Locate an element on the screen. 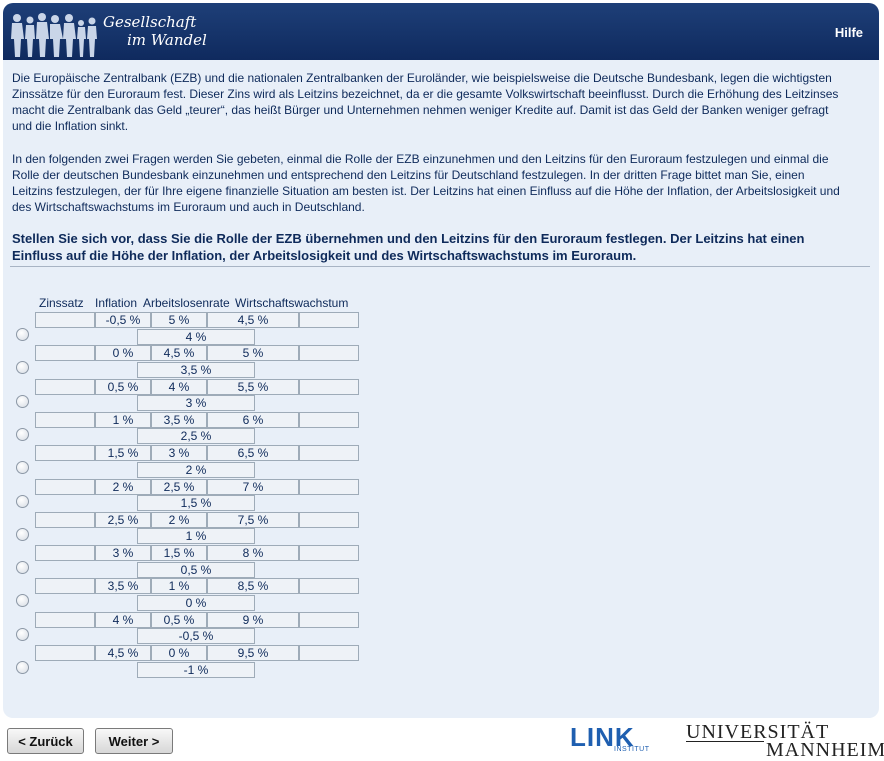 Image resolution: width=884 pixels, height=761 pixels. growth-cell: 8 % is located at coordinates (253, 553).